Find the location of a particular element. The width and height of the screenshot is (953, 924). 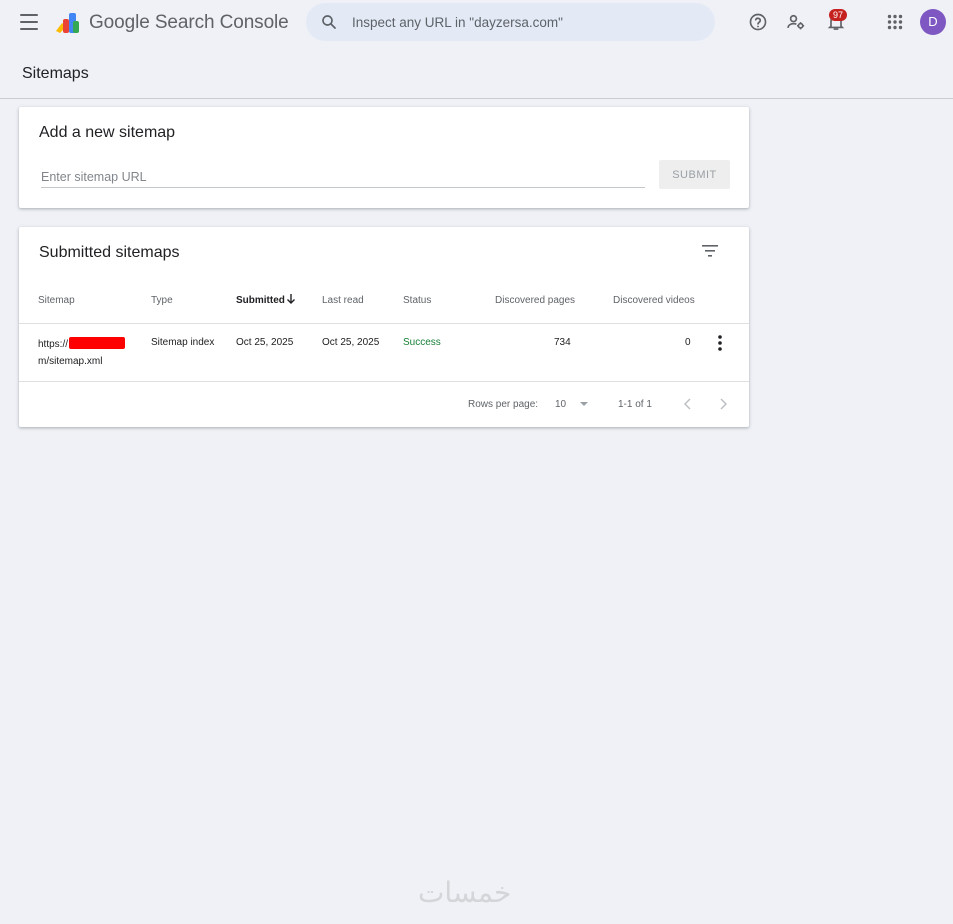

menu-icon is located at coordinates (29, 22).